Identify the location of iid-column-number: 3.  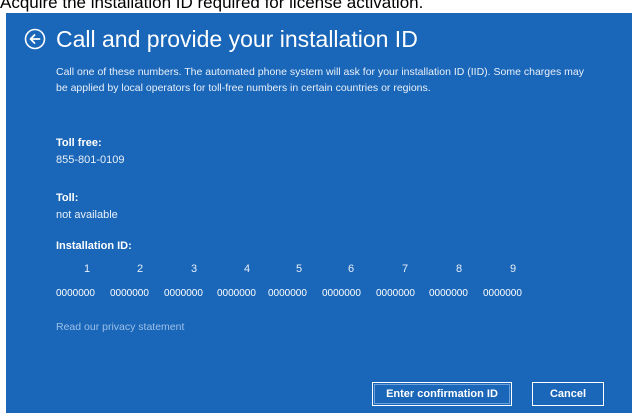
(194, 269).